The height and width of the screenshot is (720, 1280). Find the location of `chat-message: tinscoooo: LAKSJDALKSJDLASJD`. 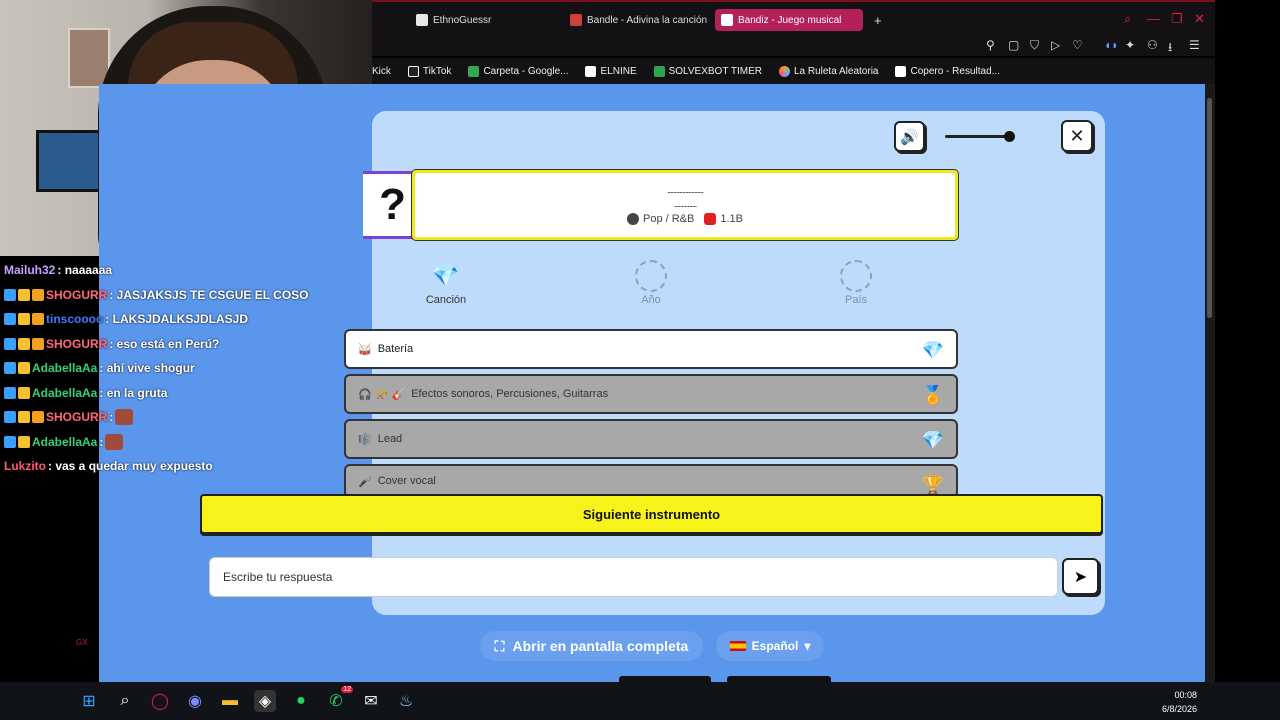

chat-message: tinscoooo: LAKSJDALKSJDLASJD is located at coordinates (186, 319).